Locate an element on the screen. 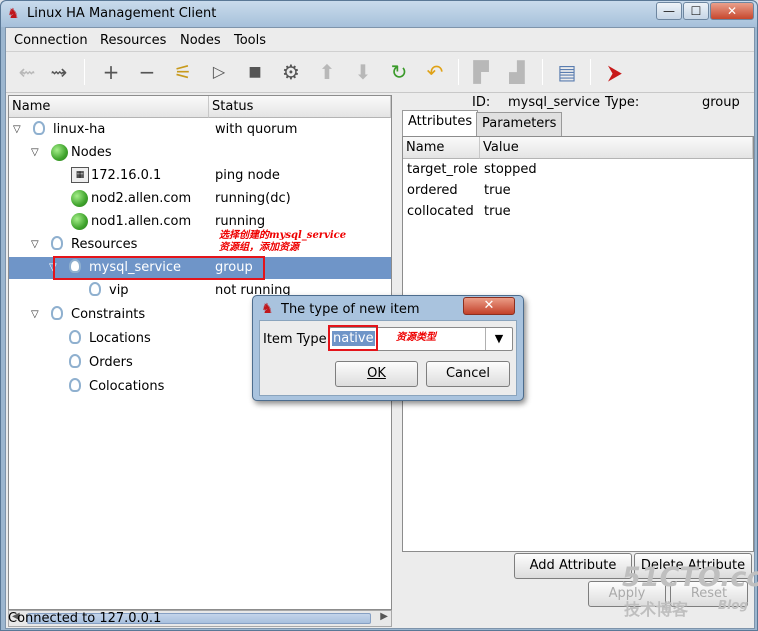 This screenshot has height=631, width=758. remove-icon: − is located at coordinates (147, 72).